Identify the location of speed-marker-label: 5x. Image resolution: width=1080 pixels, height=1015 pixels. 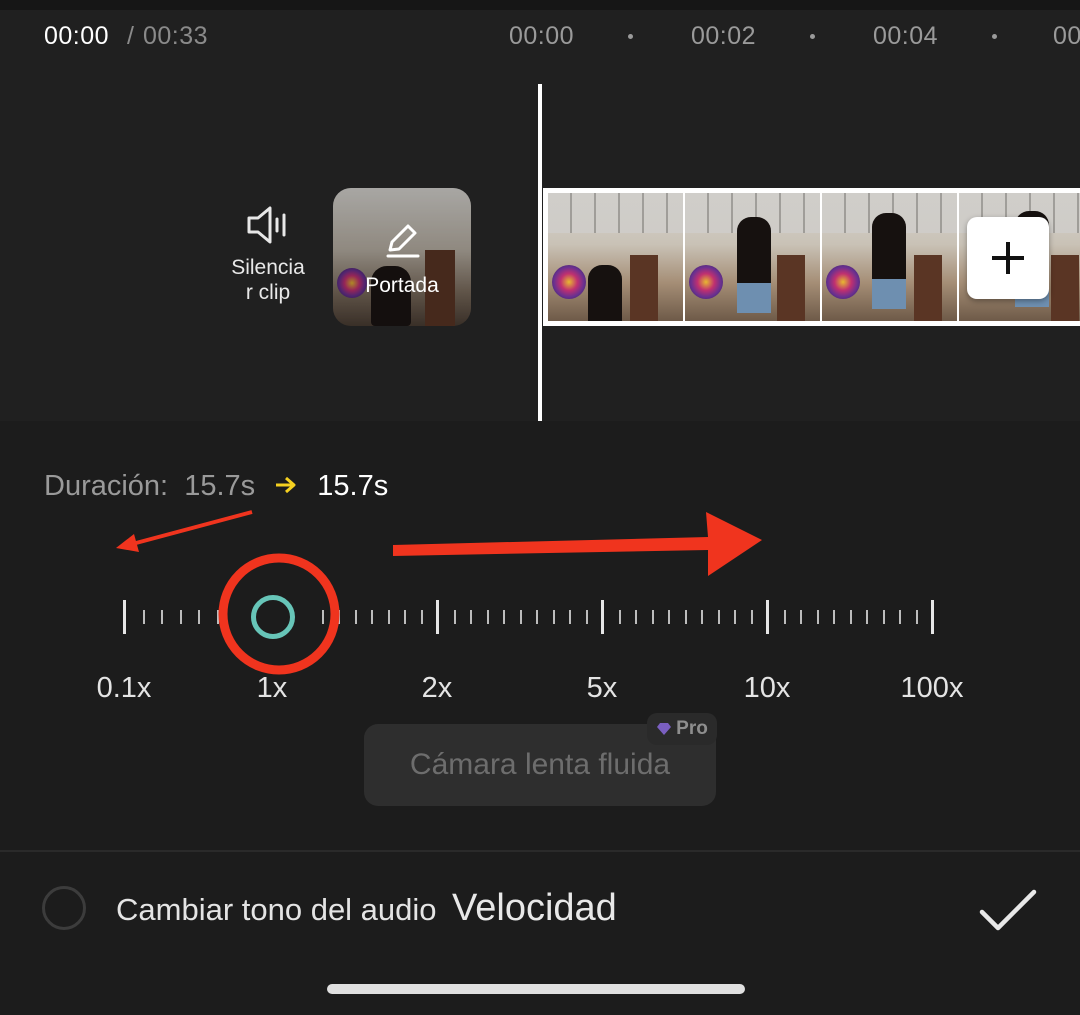
(602, 688).